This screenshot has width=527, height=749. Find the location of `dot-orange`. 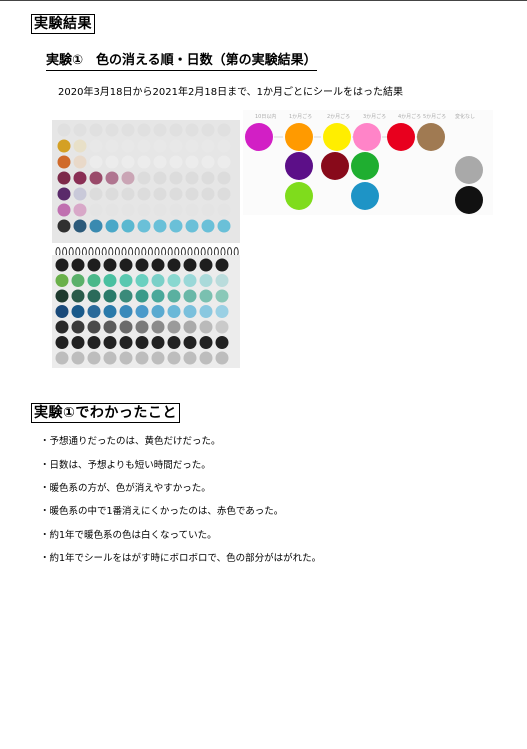

dot-orange is located at coordinates (299, 137).